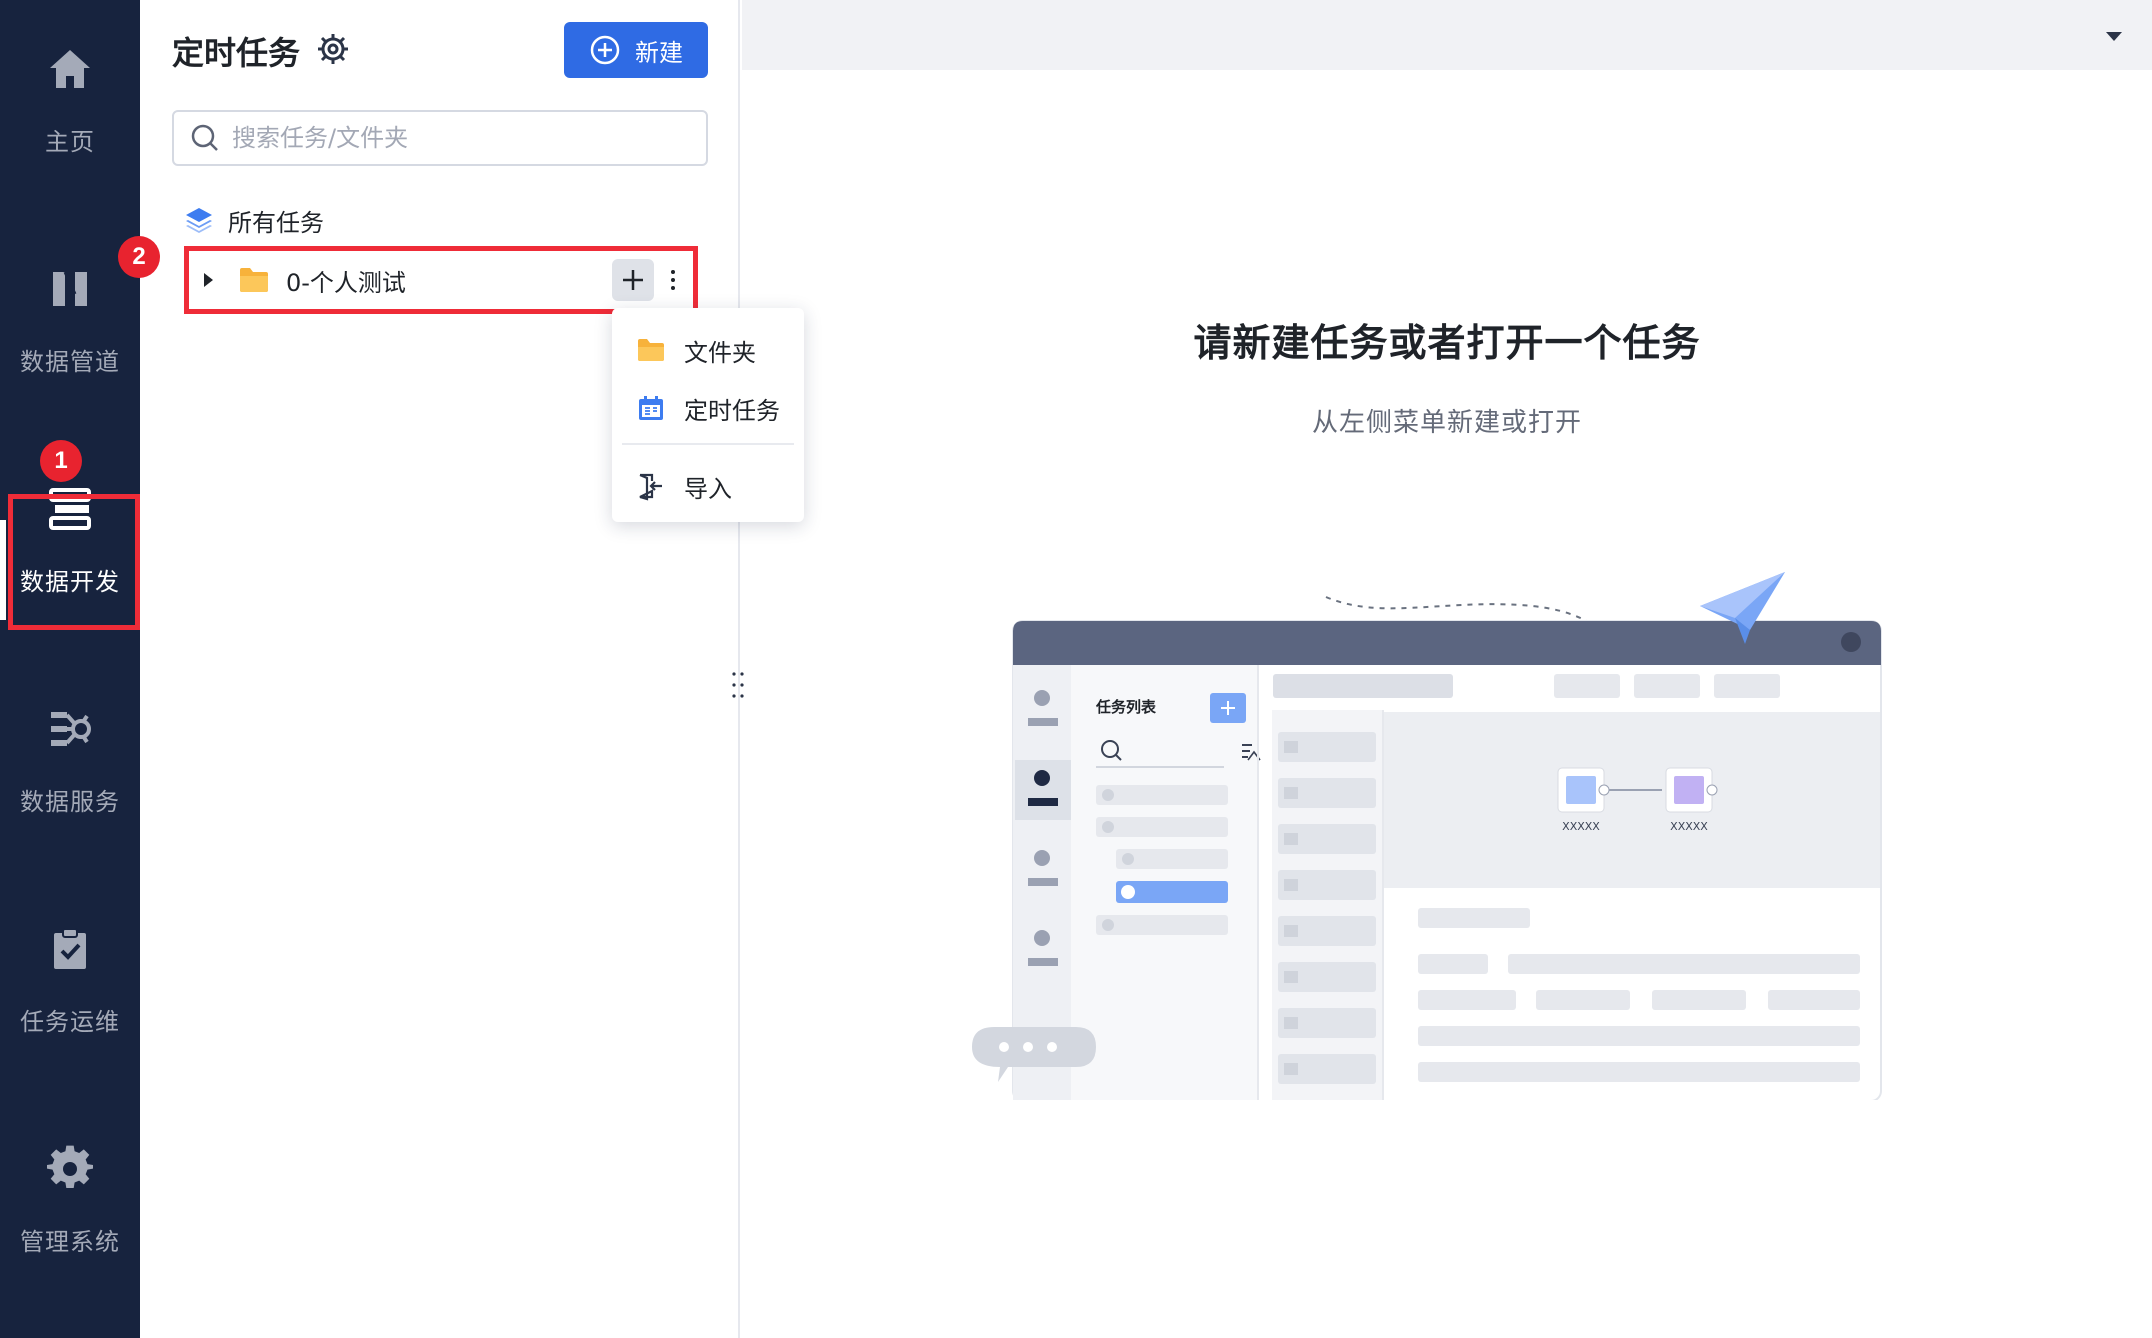 The image size is (2152, 1338). What do you see at coordinates (70, 980) in the screenshot?
I see `nav-item-task-ops: 任务运维` at bounding box center [70, 980].